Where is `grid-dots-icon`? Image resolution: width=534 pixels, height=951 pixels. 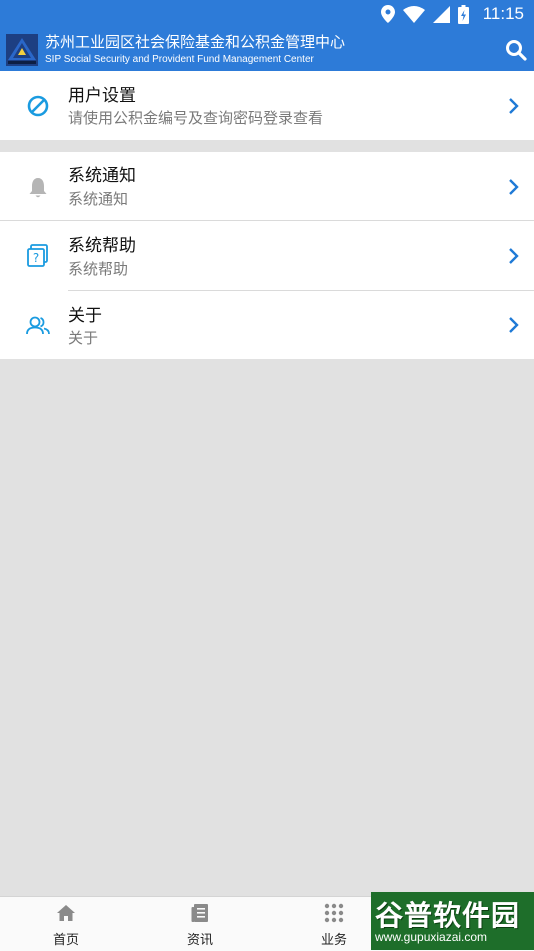 grid-dots-icon is located at coordinates (334, 913).